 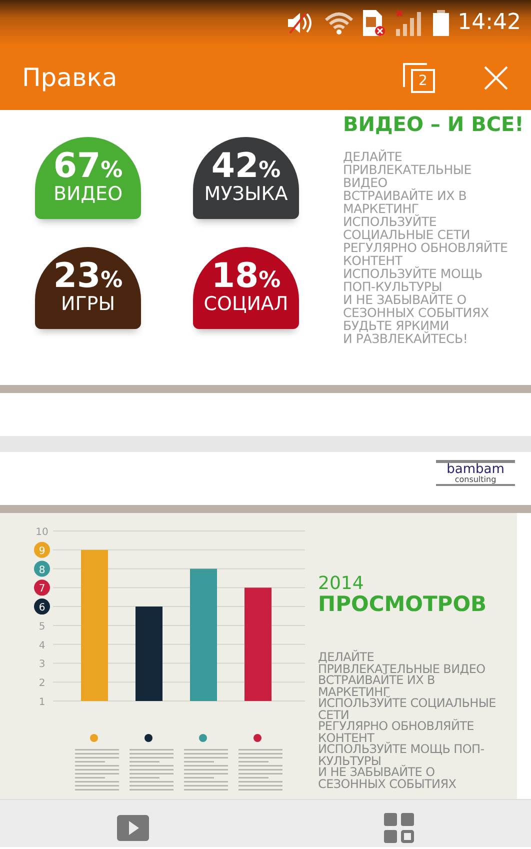 What do you see at coordinates (374, 22) in the screenshot?
I see `sim-card-icon` at bounding box center [374, 22].